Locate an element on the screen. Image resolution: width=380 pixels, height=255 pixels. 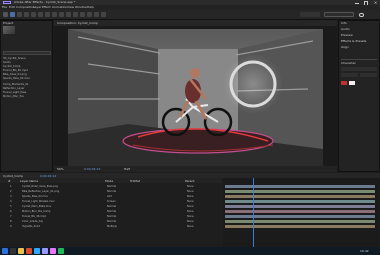
column-mode: Mode is located at coordinates (109, 180).